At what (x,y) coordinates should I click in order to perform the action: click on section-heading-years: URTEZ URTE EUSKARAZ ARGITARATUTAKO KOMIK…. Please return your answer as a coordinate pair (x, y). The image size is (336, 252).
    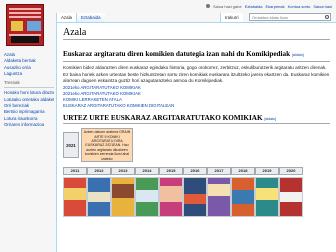
    Looking at the image, I should click on (196, 119).